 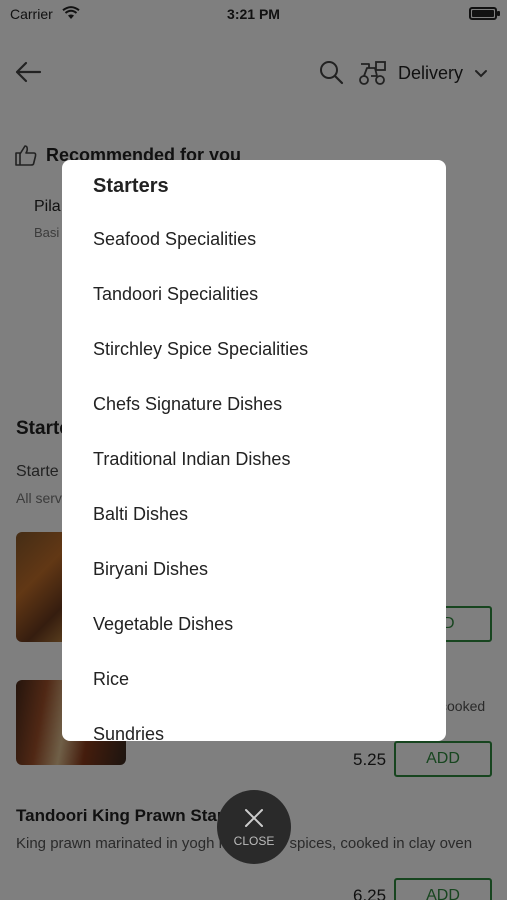 I want to click on menu-category-item: Biryani Dishes, so click(x=150, y=569).